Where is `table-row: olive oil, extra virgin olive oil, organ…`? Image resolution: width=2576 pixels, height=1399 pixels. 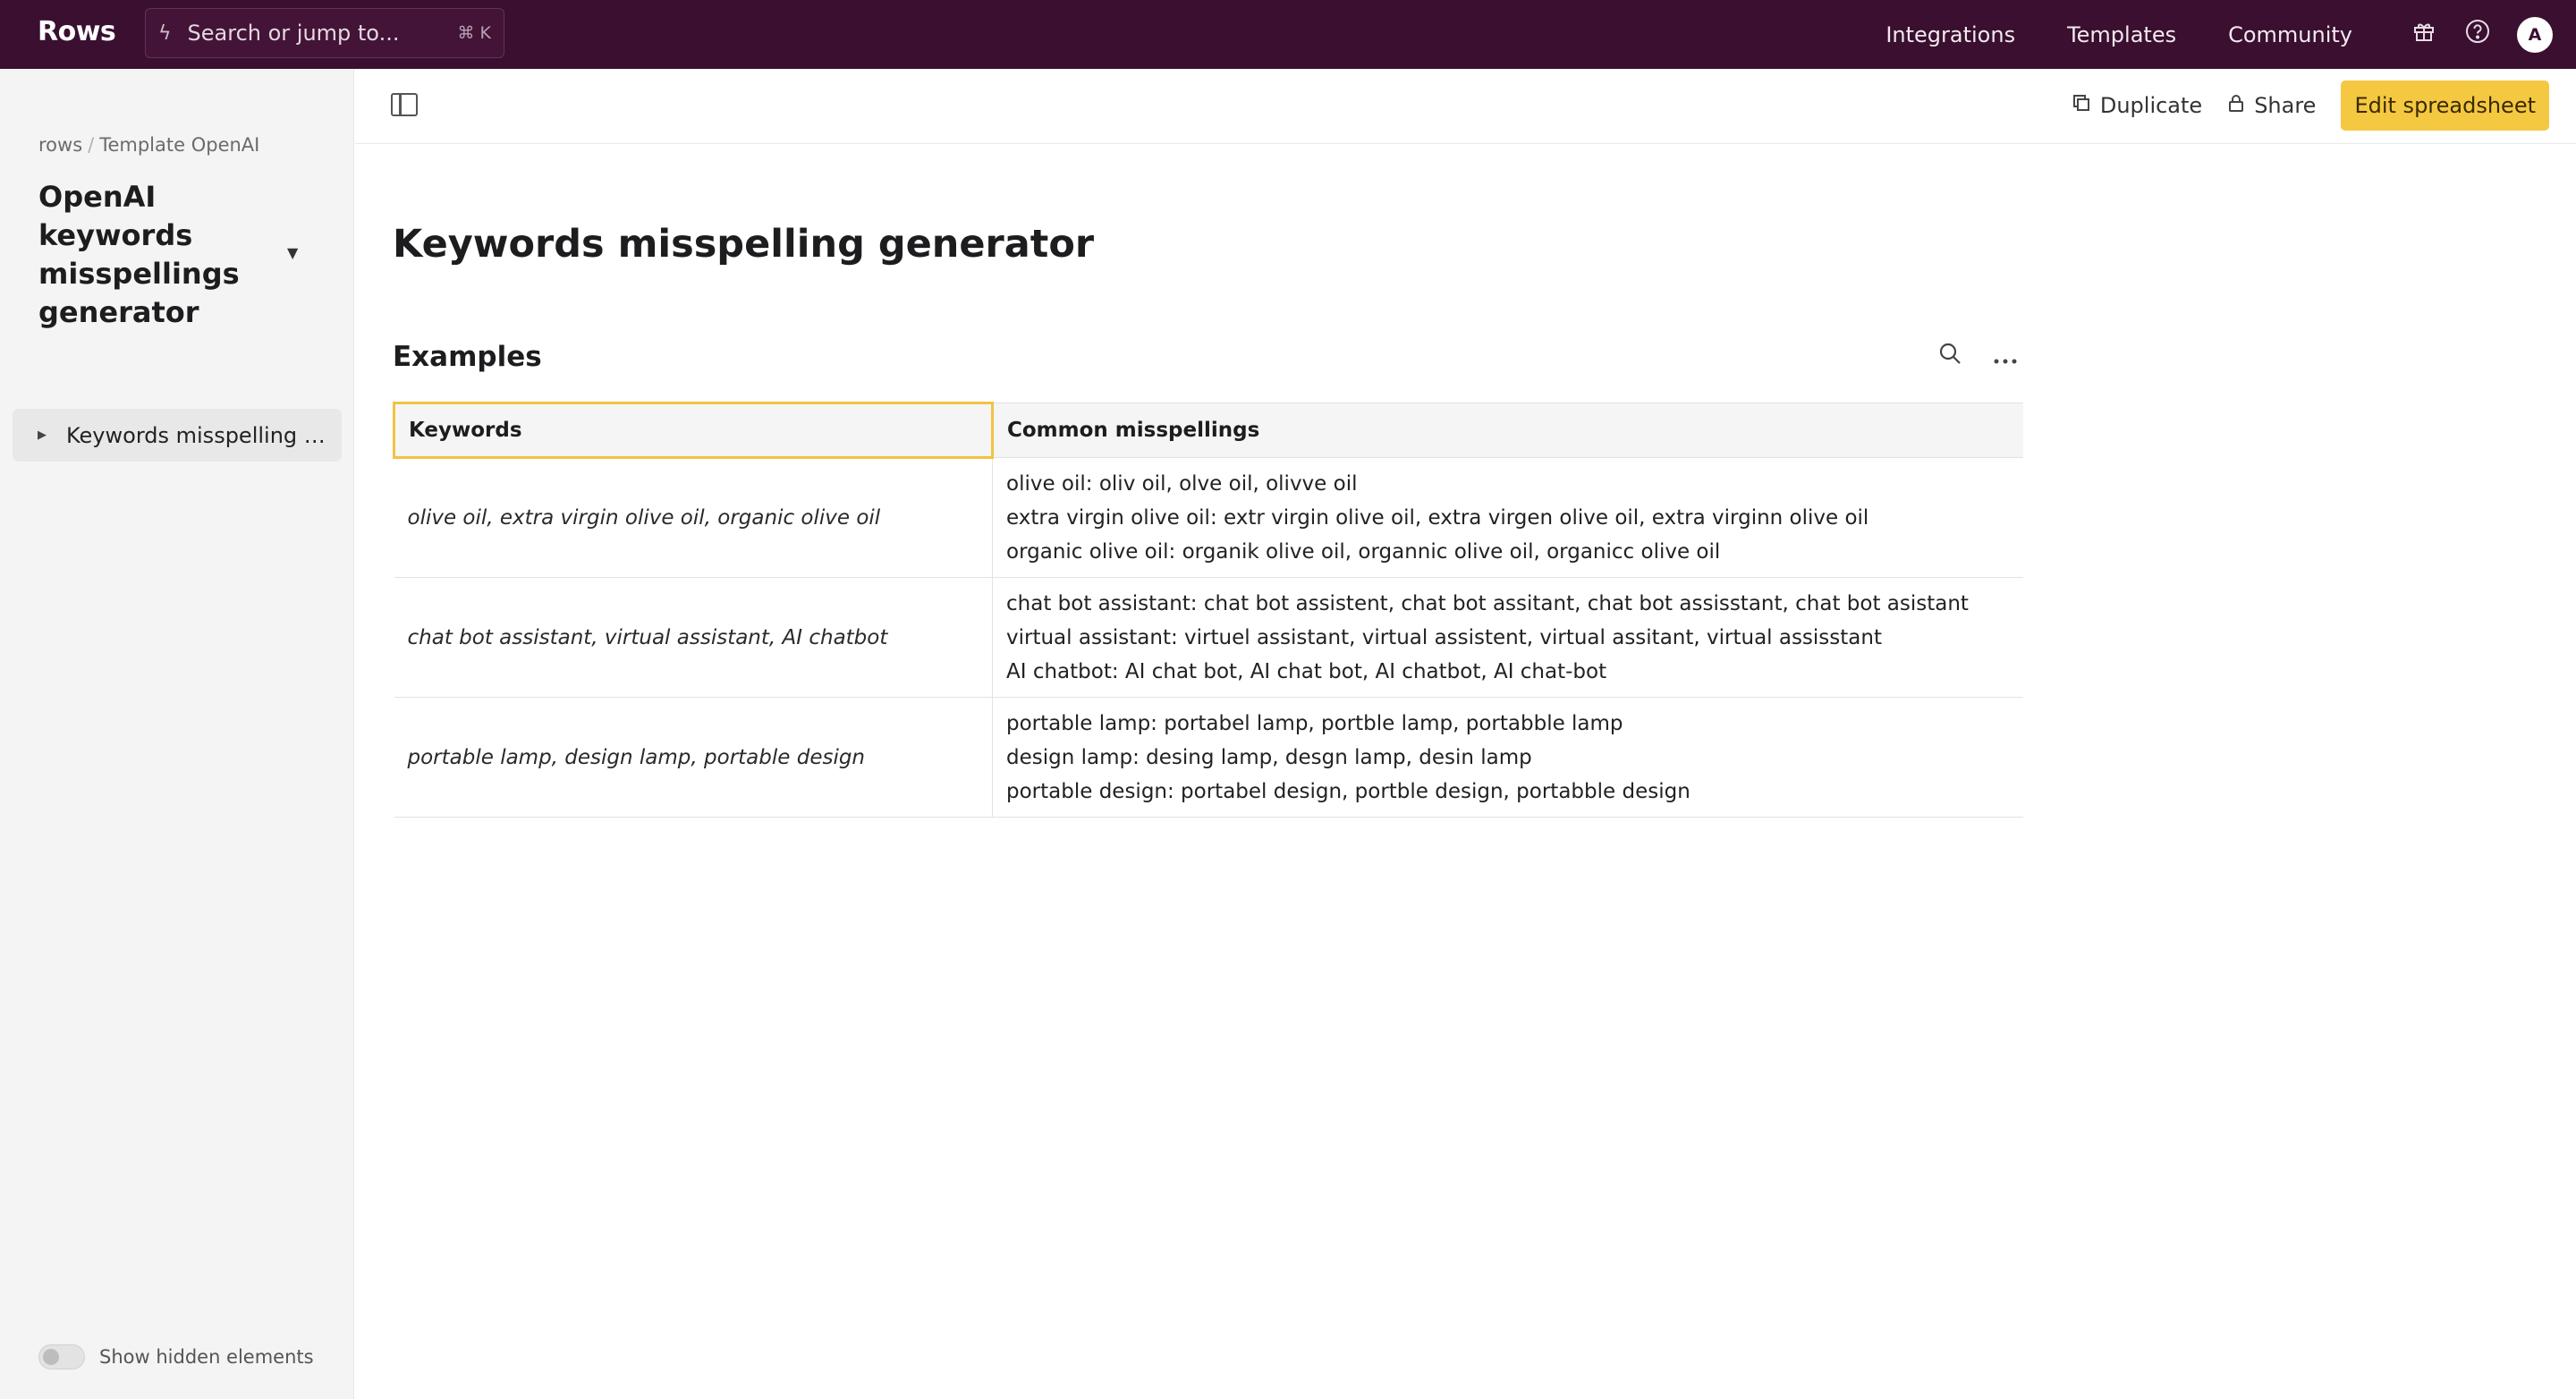 table-row: olive oil, extra virgin olive oil, organ… is located at coordinates (1208, 517).